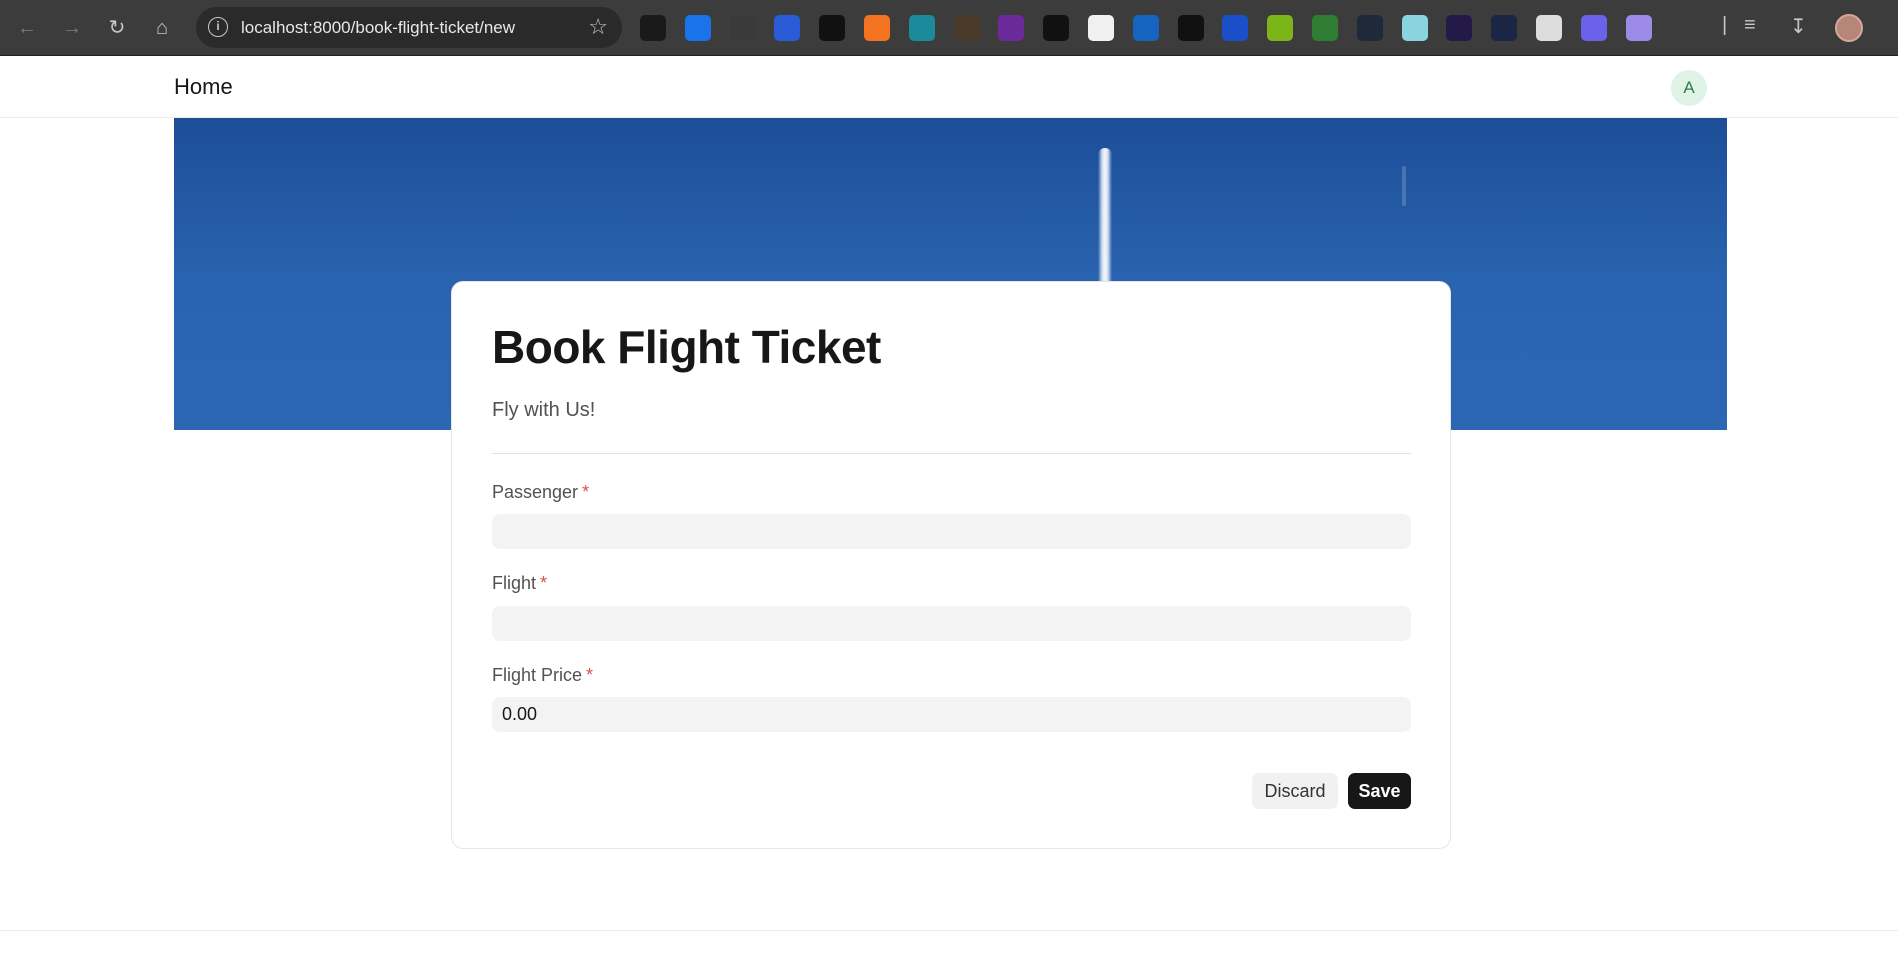 Image resolution: width=1898 pixels, height=959 pixels. What do you see at coordinates (162, 28) in the screenshot?
I see `home-icon: ⌂` at bounding box center [162, 28].